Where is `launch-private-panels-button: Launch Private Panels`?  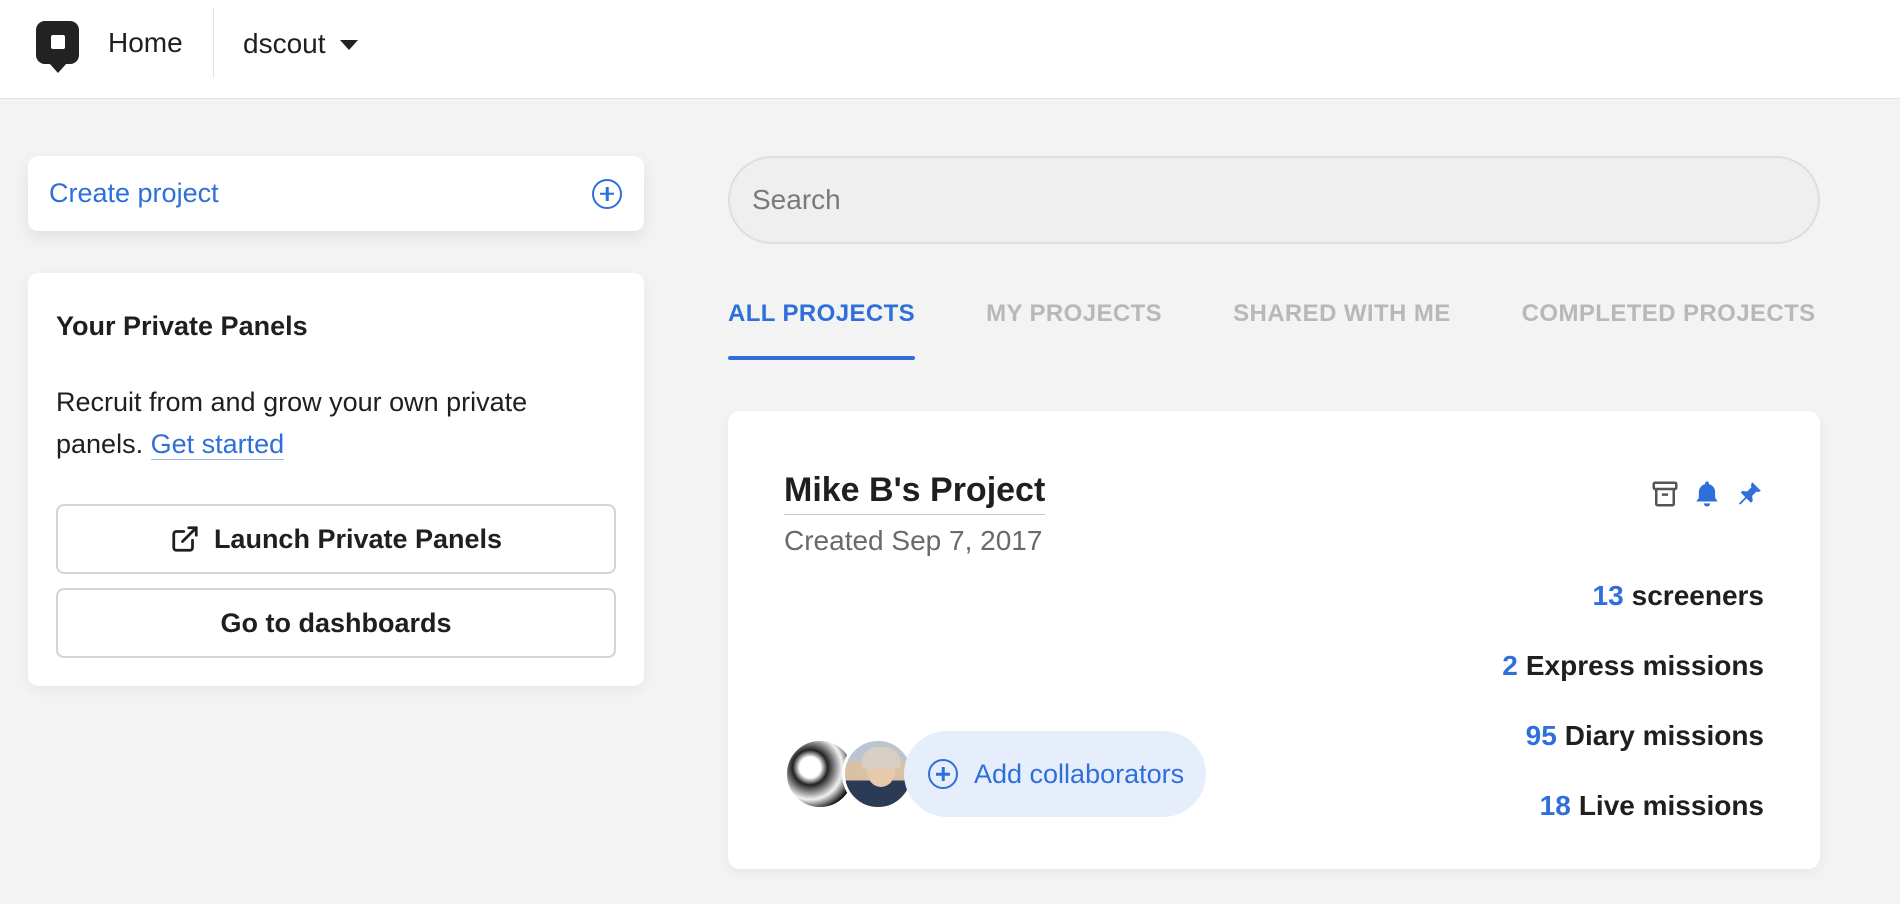 launch-private-panels-button: Launch Private Panels is located at coordinates (336, 539).